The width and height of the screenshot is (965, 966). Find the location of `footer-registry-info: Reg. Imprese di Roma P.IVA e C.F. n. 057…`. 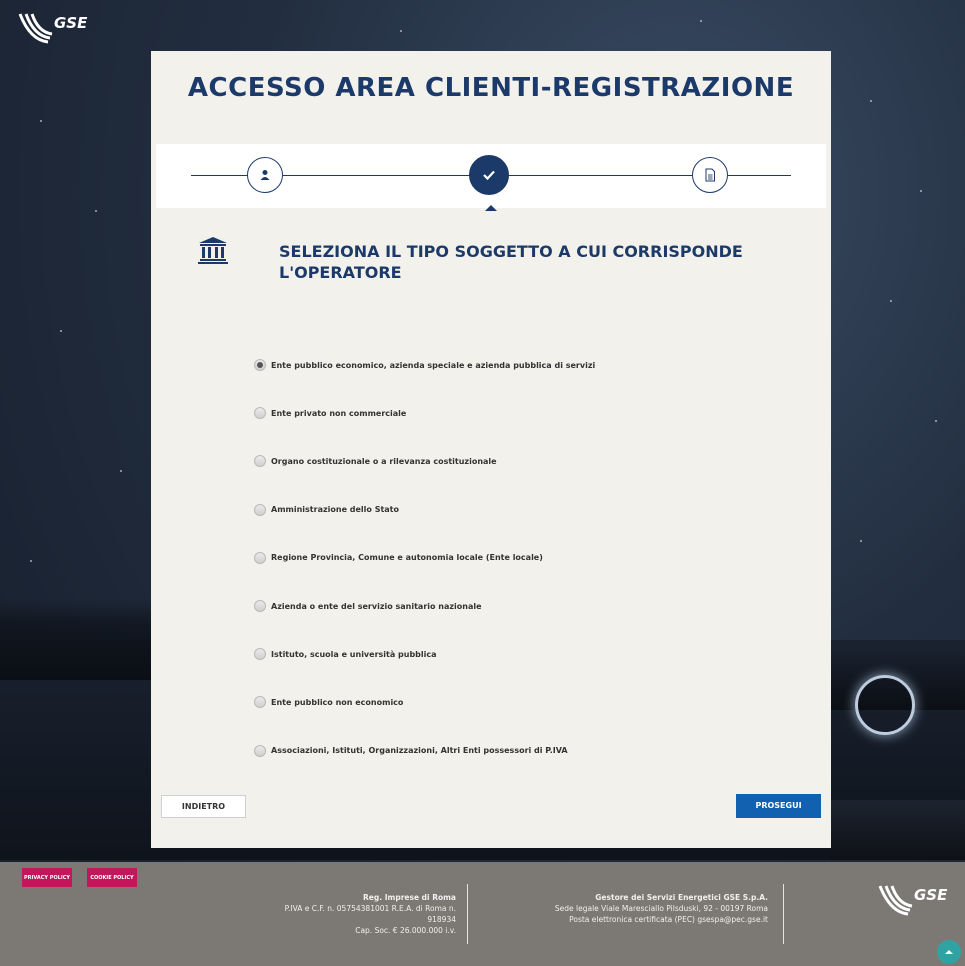

footer-registry-info: Reg. Imprese di Roma P.IVA e C.F. n. 057… is located at coordinates (357, 914).